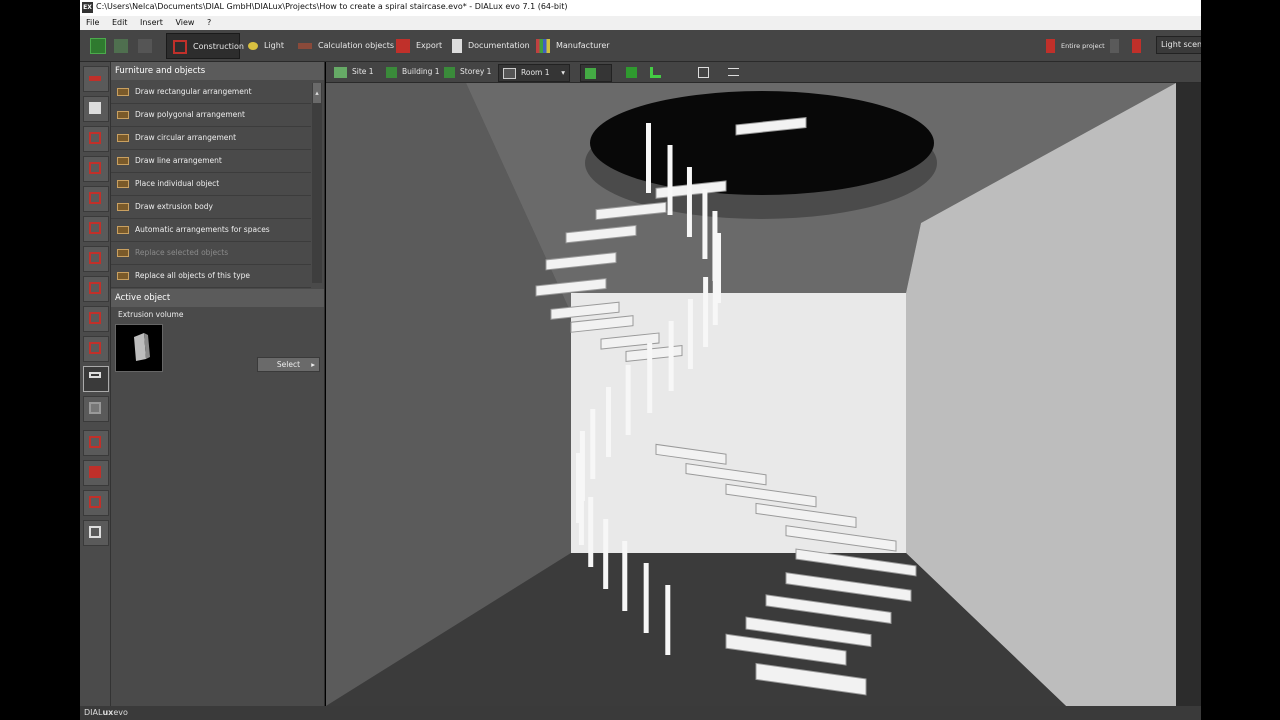 This screenshot has height=720, width=1280. What do you see at coordinates (346, 46) in the screenshot?
I see `tab-calculation-objects: Calculation objects` at bounding box center [346, 46].